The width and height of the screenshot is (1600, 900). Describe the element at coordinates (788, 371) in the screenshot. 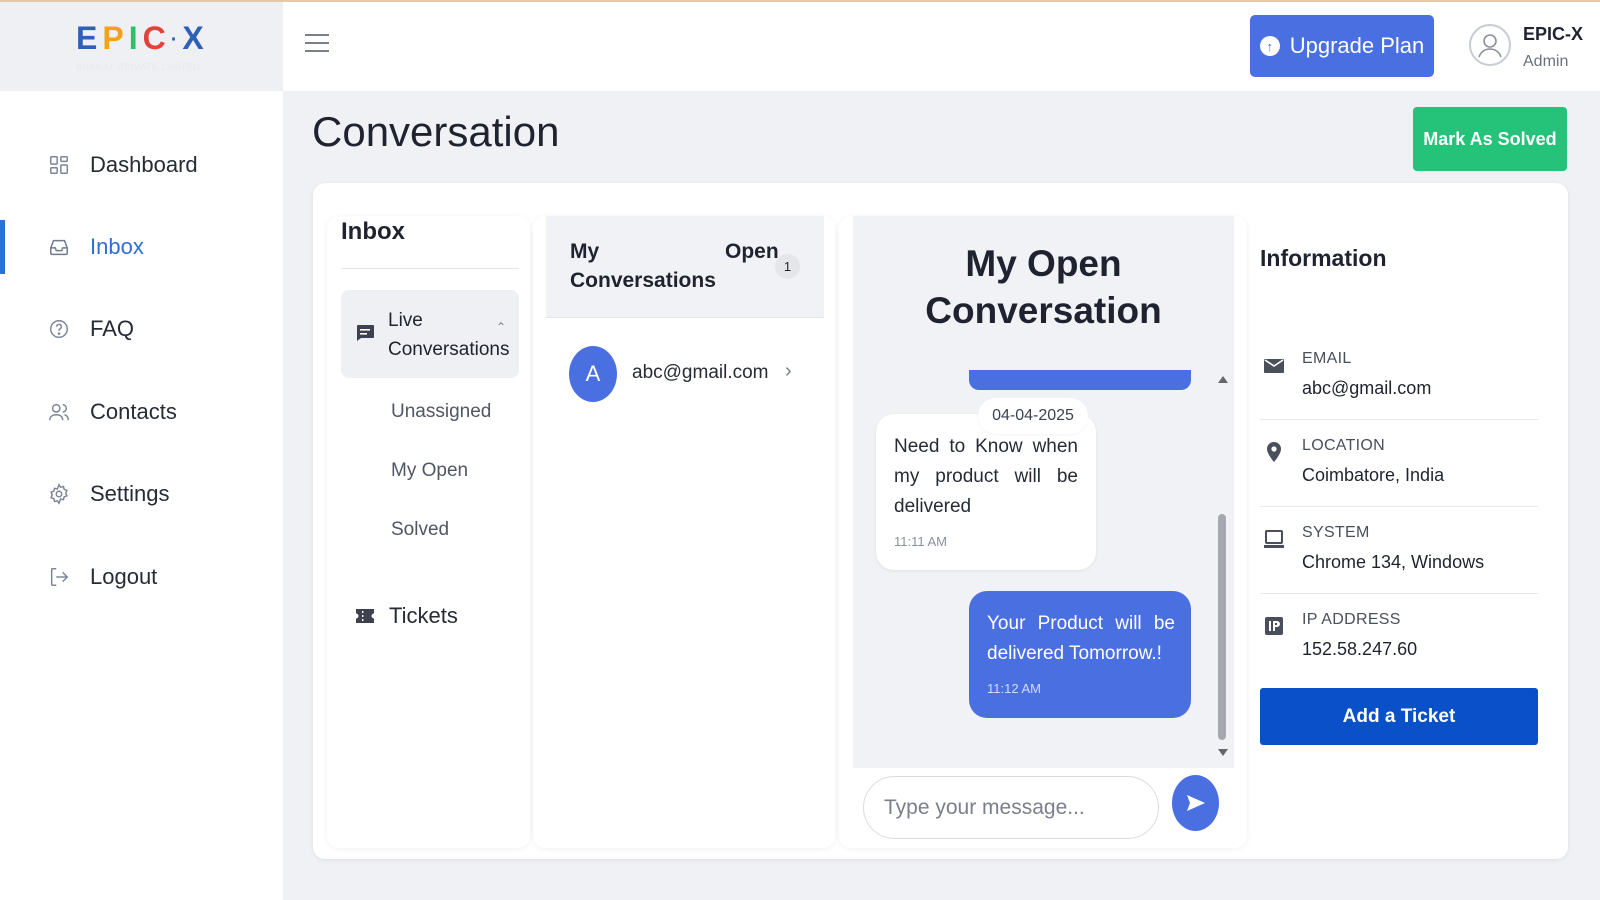

I see `chevron-right-icon: ›` at that location.